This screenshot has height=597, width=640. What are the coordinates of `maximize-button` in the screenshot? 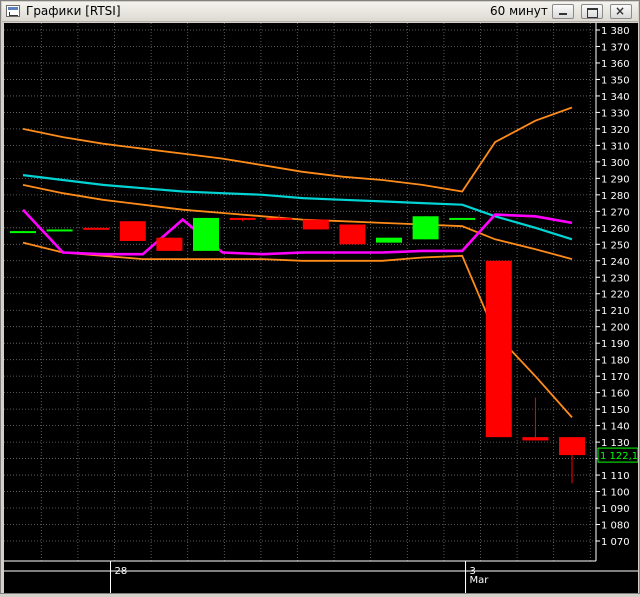 It's located at (592, 11).